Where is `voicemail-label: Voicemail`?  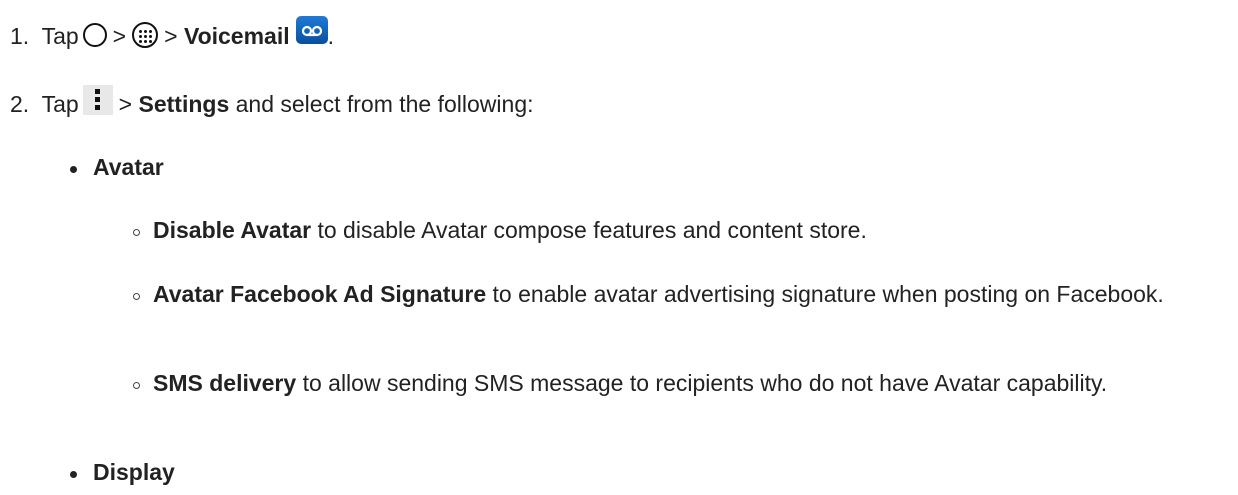
voicemail-label: Voicemail is located at coordinates (236, 36).